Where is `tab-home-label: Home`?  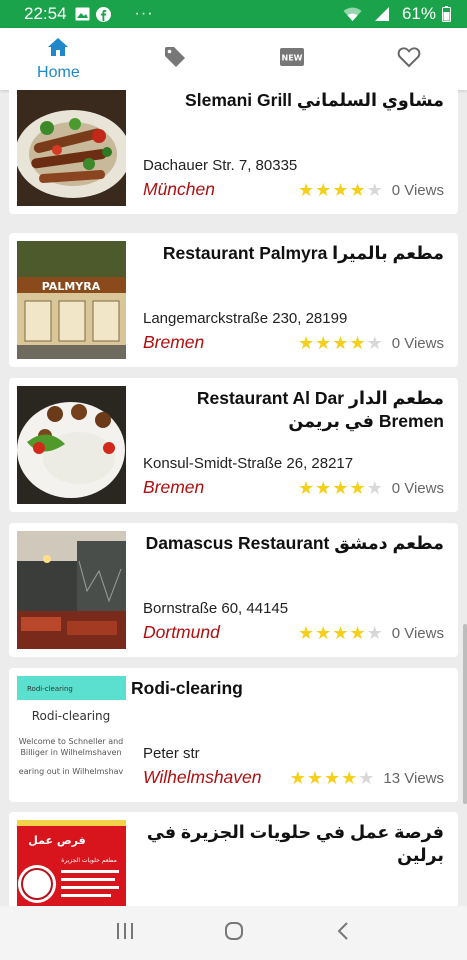
tab-home-label: Home is located at coordinates (58, 72).